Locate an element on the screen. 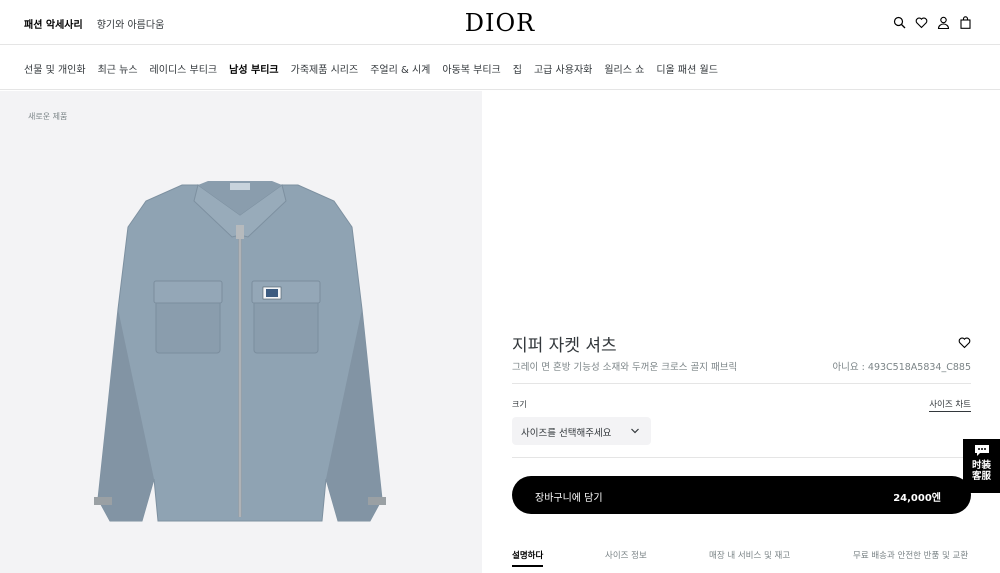  nav-item-news: 최근 뉴스 is located at coordinates (118, 68).